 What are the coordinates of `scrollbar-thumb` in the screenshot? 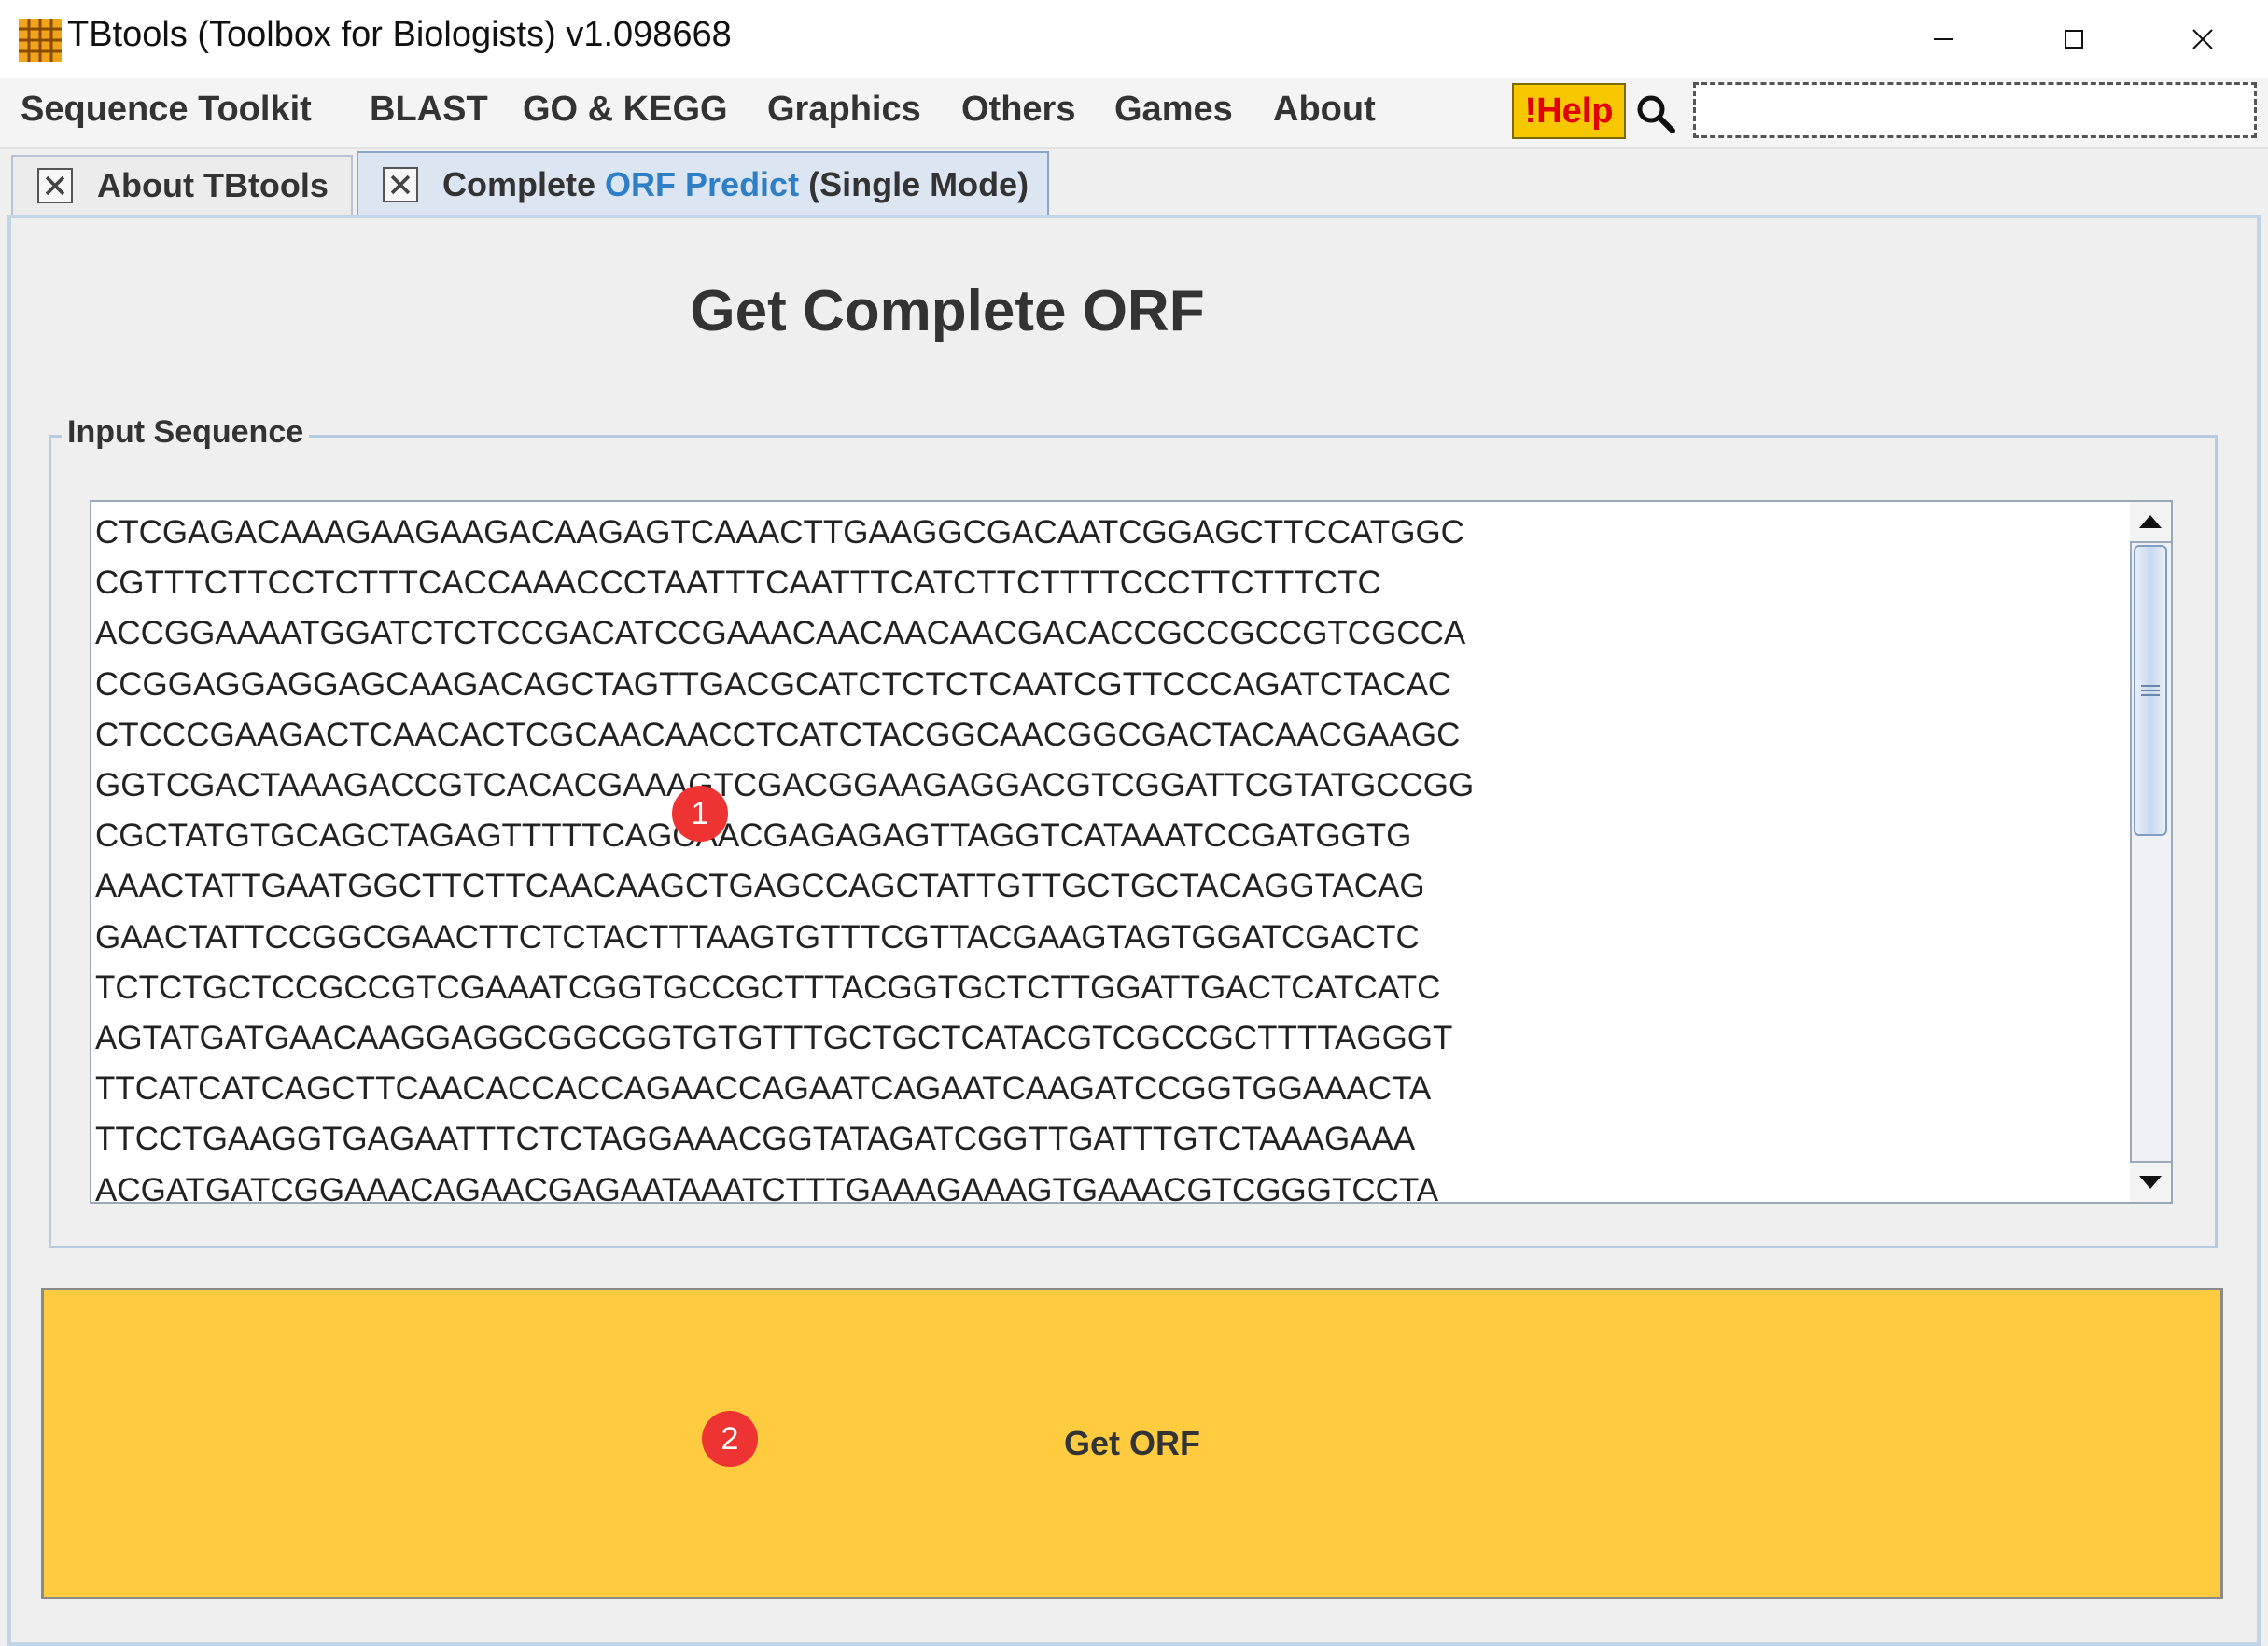 It's located at (2150, 690).